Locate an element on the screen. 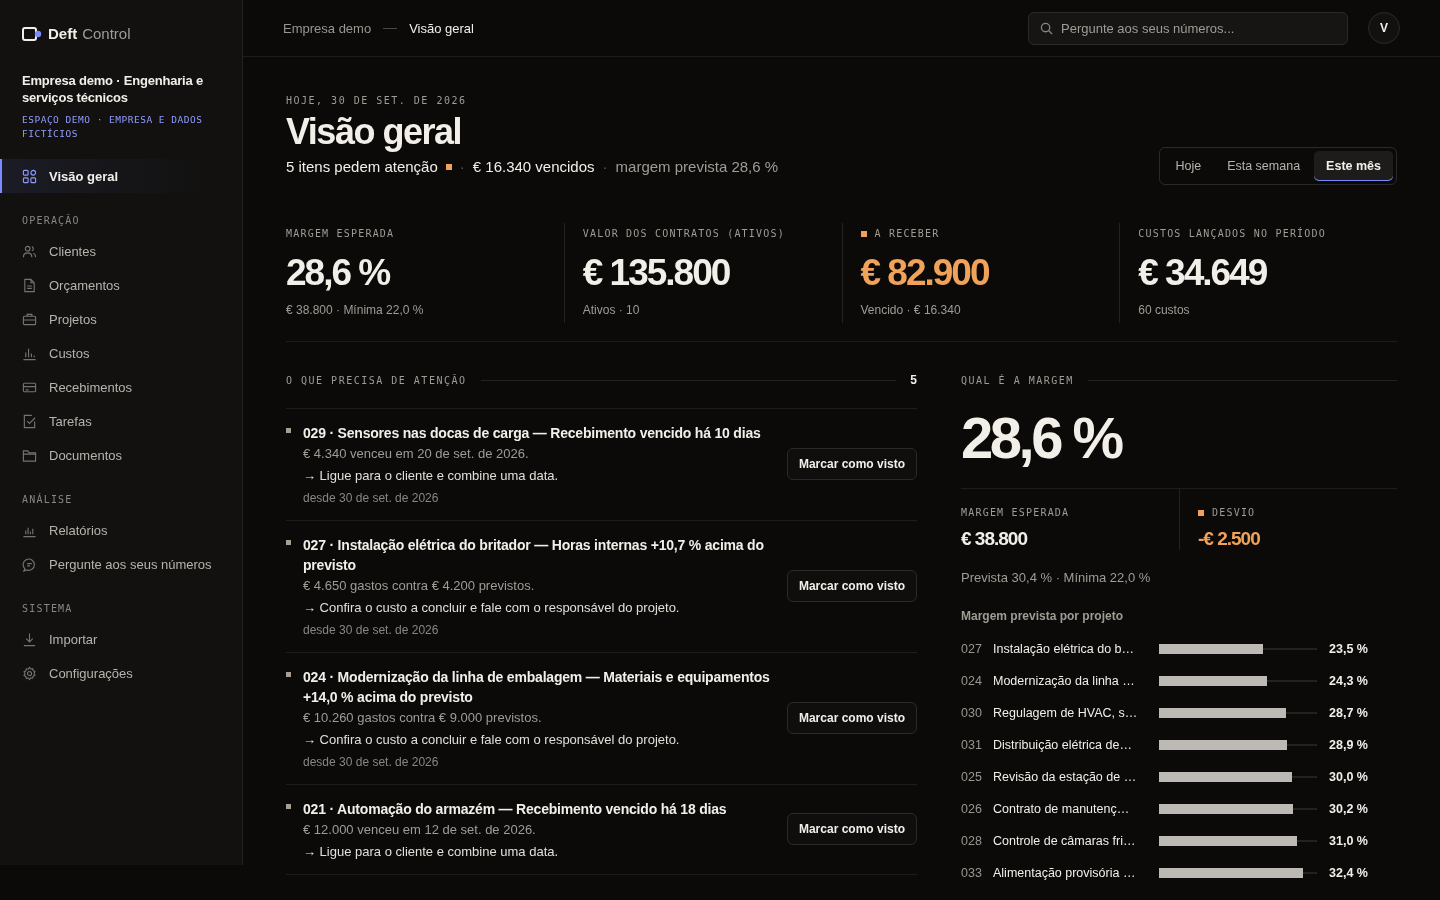  item-title: 021 · Automação do armazém — Recebimento vencido há 18 dias is located at coordinates (515, 809).